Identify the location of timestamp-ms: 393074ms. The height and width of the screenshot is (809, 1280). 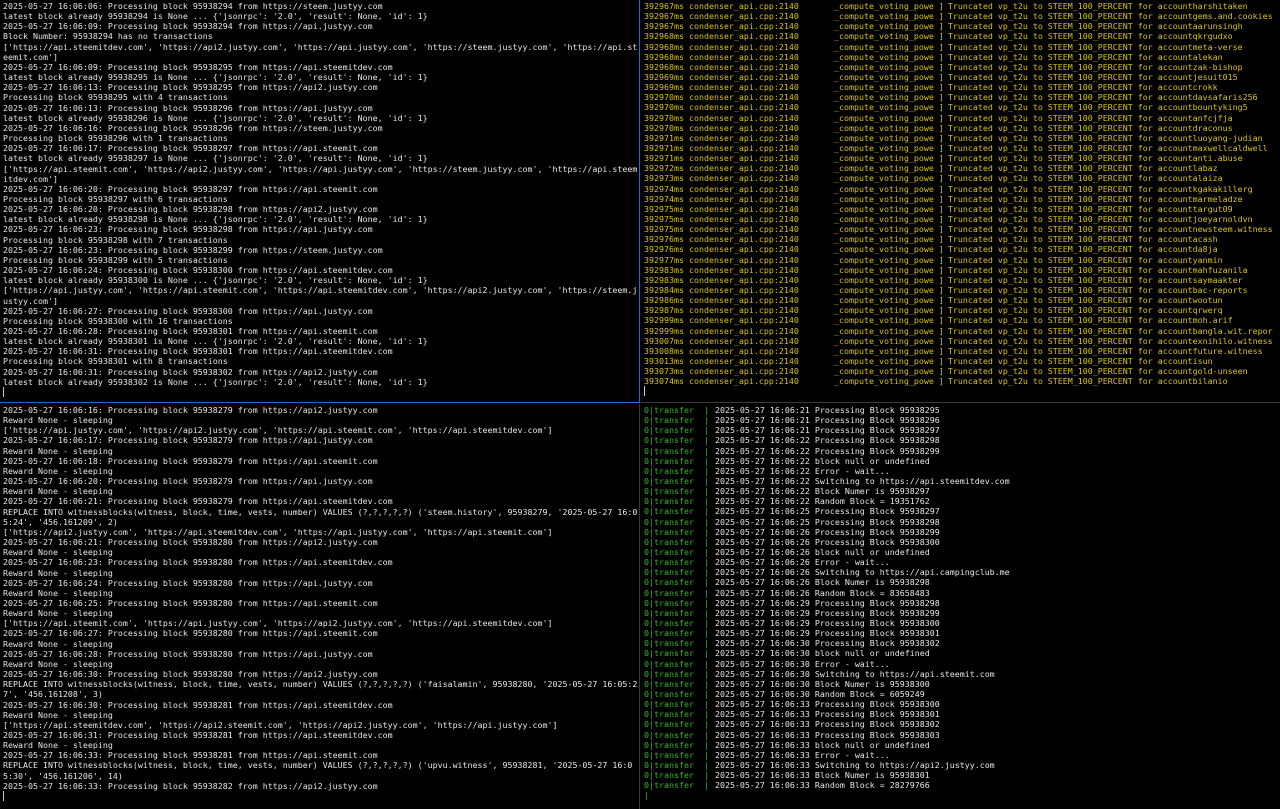
(664, 381).